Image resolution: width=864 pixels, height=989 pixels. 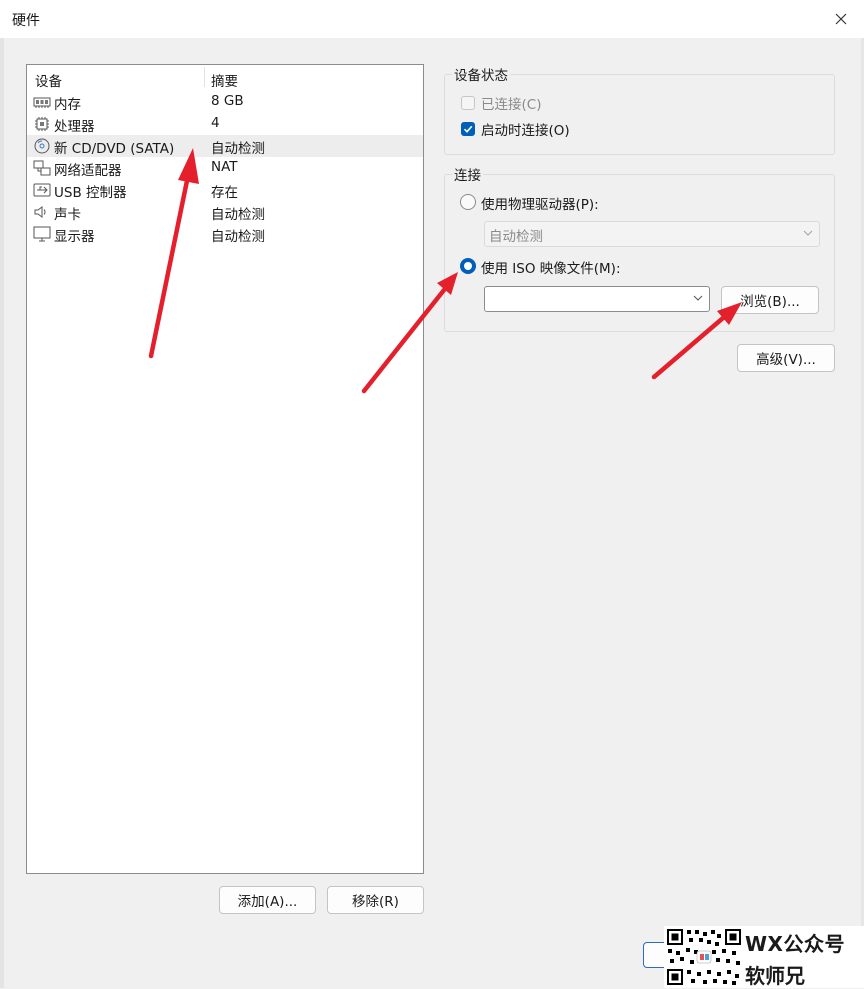 I want to click on column-header-summary: 摘要, so click(x=224, y=80).